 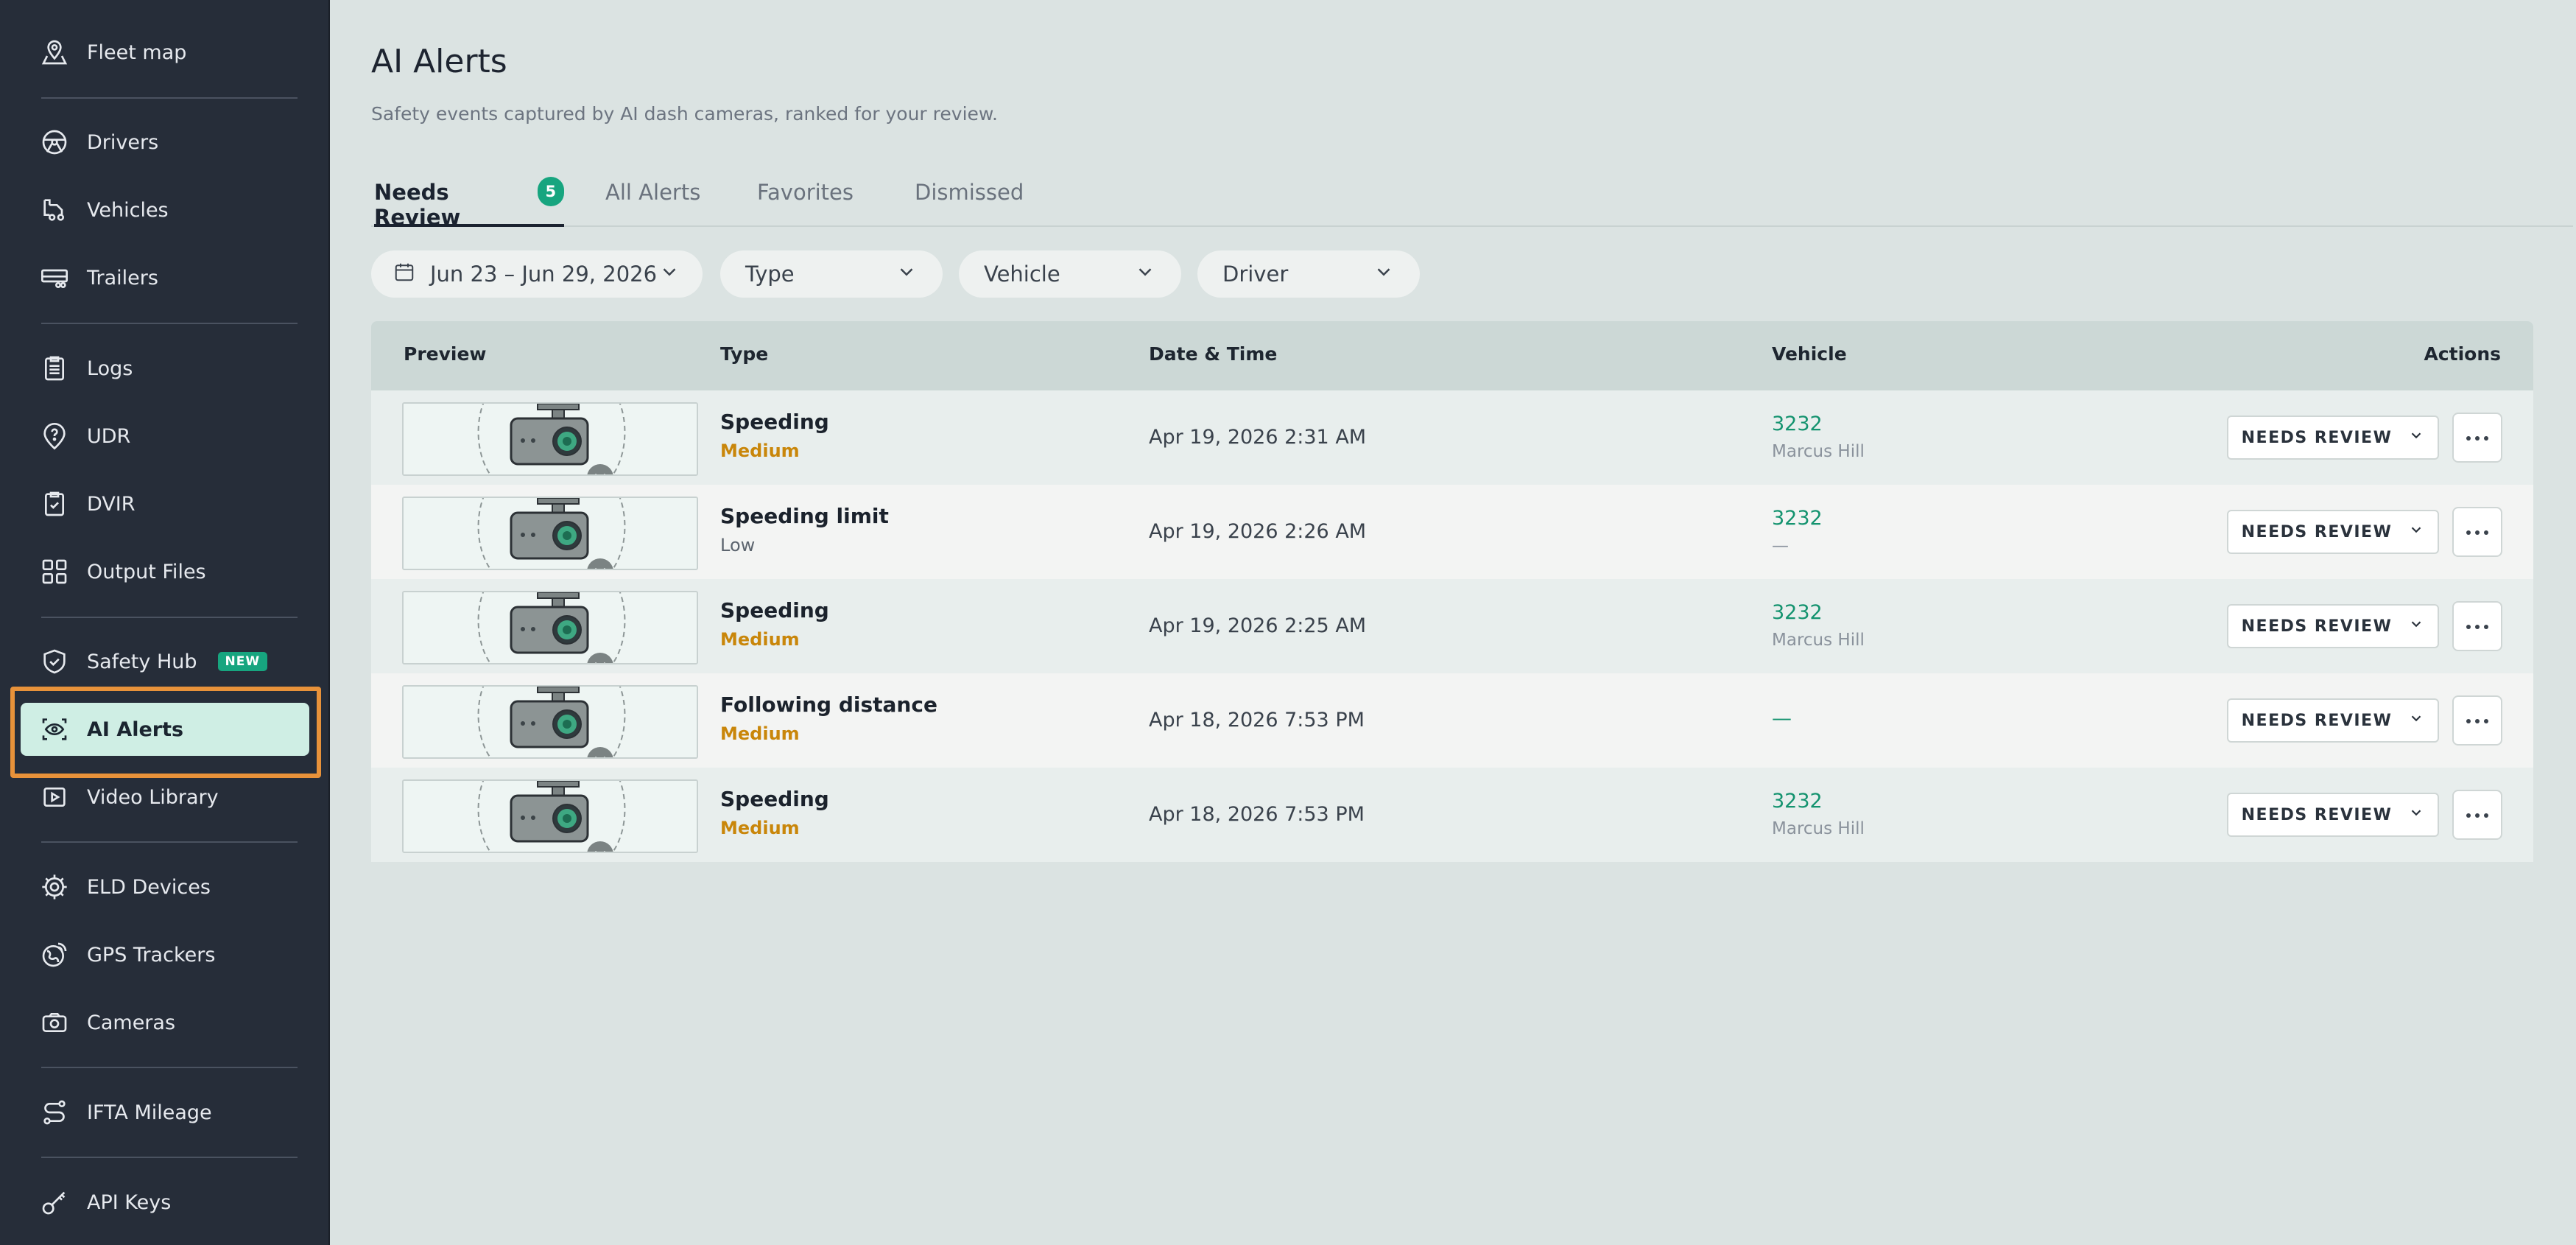 I want to click on table-header: Preview Type Date & Time Vehicle Actions, so click(x=1452, y=355).